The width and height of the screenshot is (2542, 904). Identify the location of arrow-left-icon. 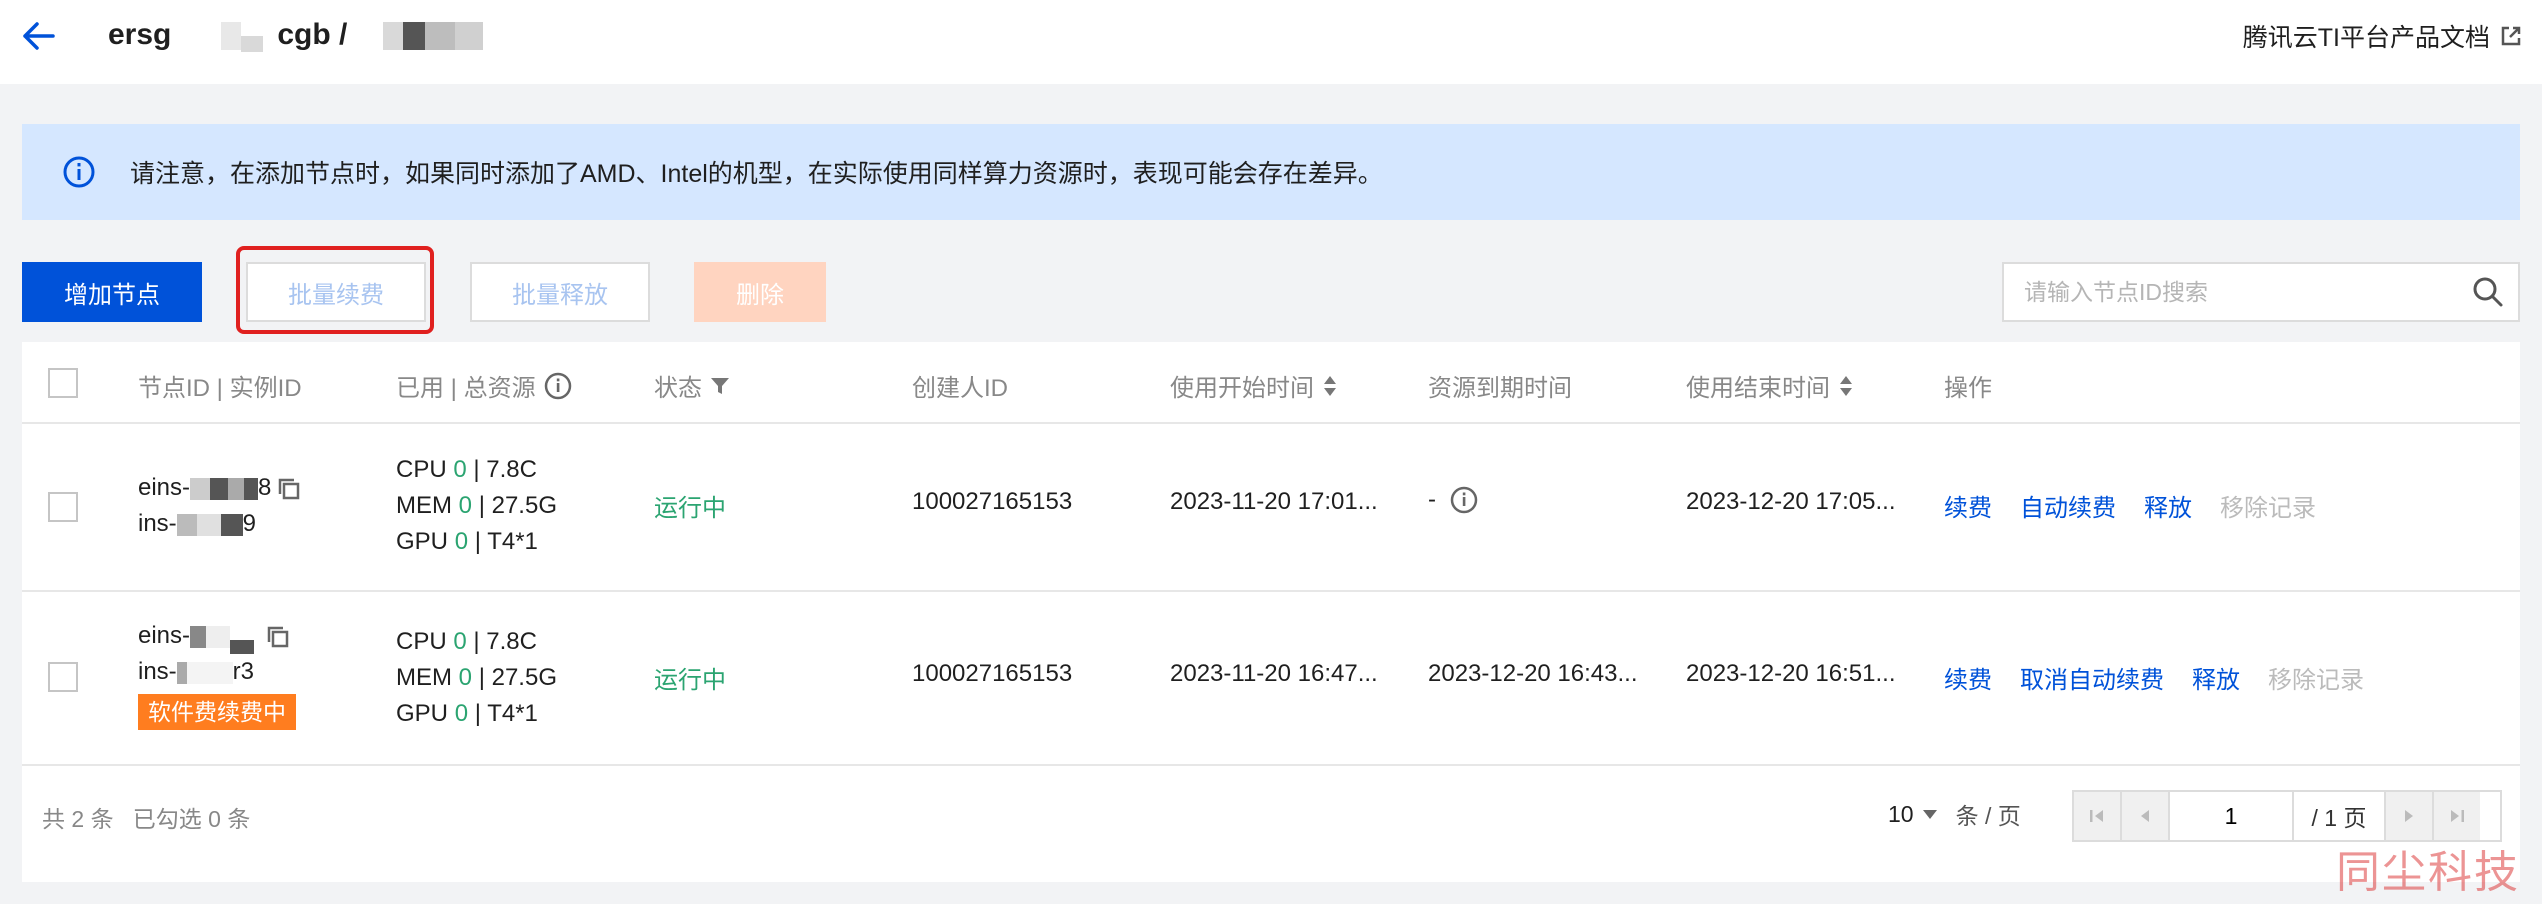
(39, 36).